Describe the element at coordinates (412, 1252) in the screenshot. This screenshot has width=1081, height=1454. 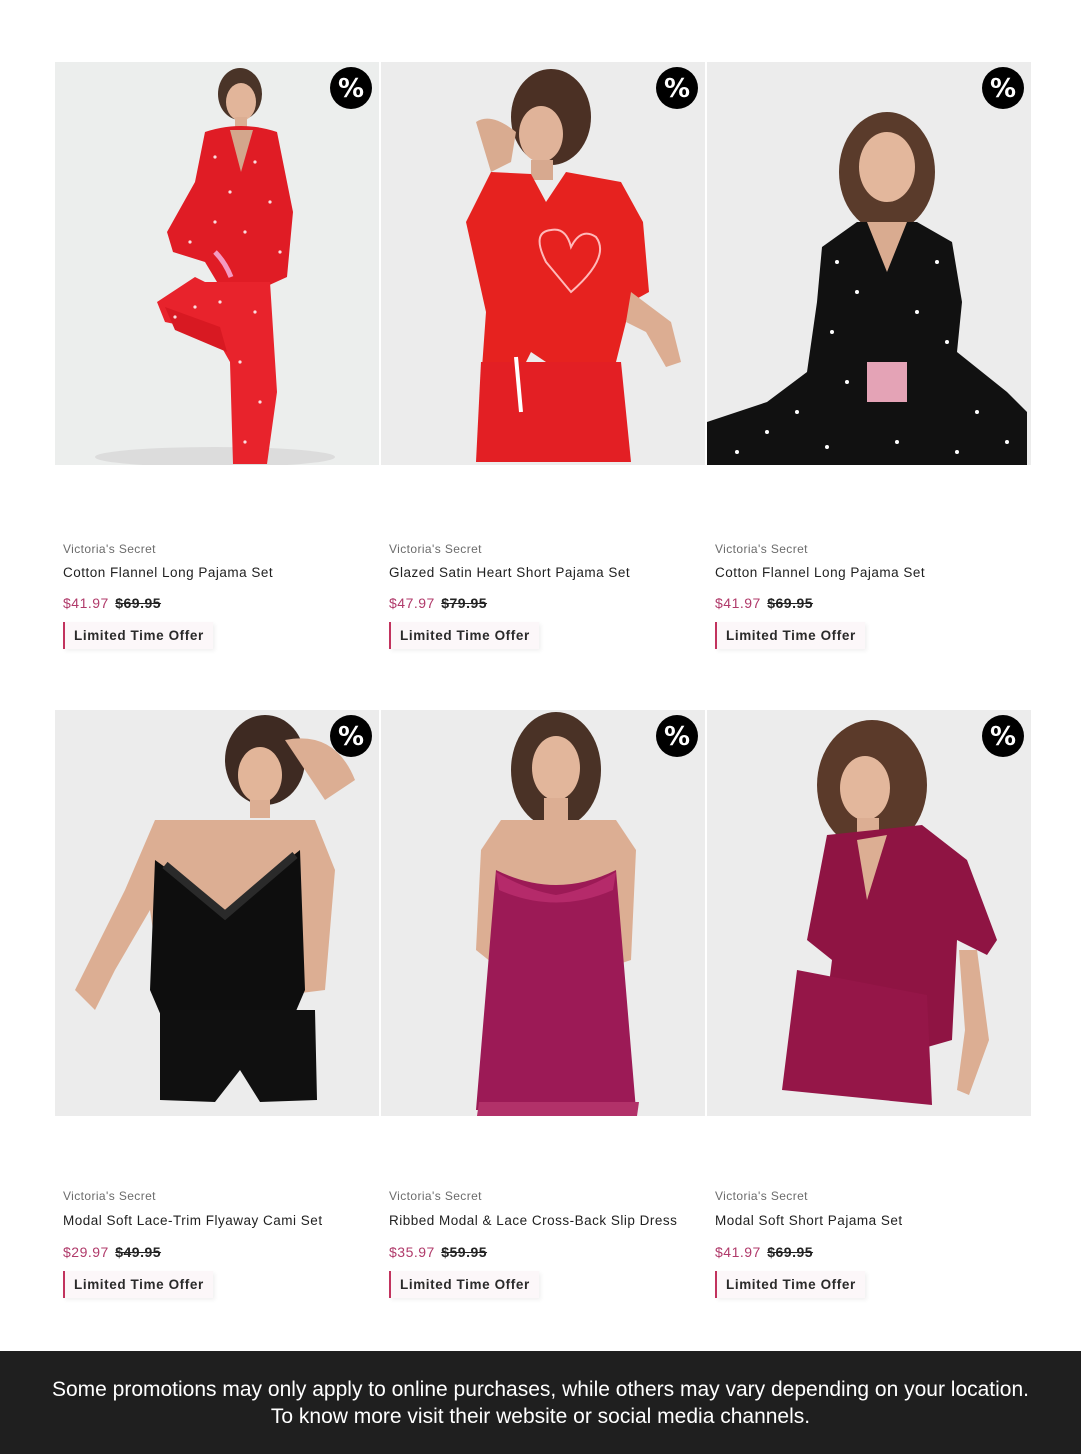
I see `sale-price: $35.97` at that location.